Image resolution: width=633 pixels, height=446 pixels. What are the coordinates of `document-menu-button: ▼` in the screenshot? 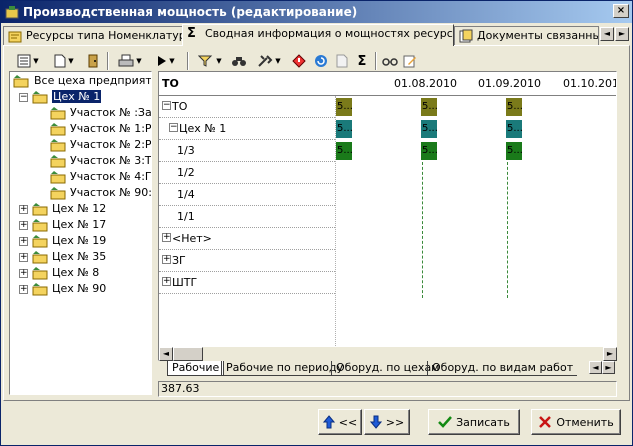 It's located at (64, 61).